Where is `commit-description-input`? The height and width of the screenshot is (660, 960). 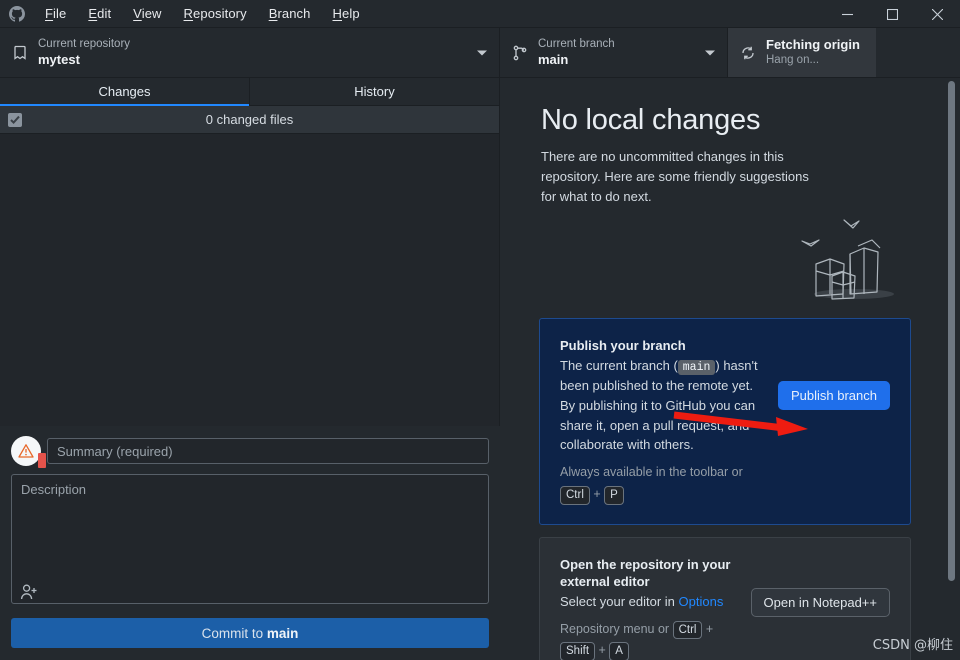 commit-description-input is located at coordinates (250, 539).